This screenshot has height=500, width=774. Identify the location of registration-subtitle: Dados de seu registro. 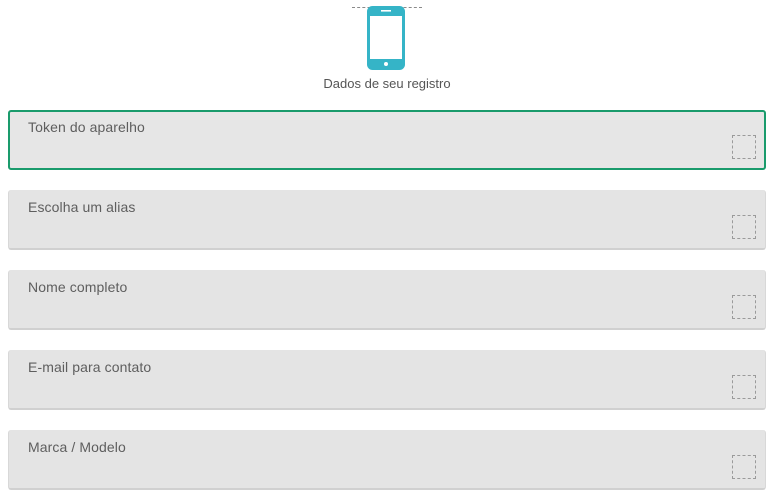
(387, 83).